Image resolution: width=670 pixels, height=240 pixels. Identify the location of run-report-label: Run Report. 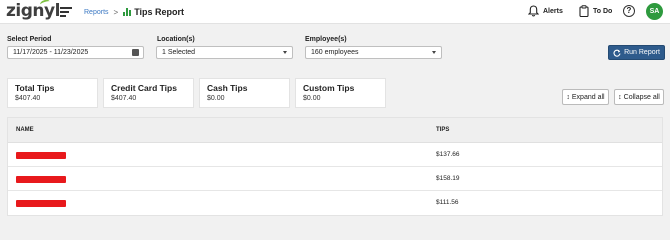
(642, 52).